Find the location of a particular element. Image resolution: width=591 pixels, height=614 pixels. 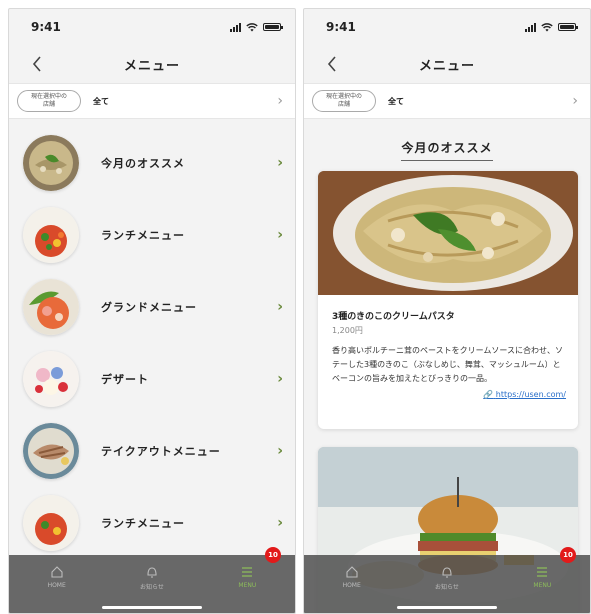

menu-item-takeout: テイクアウトメニュー › is located at coordinates (152, 451).